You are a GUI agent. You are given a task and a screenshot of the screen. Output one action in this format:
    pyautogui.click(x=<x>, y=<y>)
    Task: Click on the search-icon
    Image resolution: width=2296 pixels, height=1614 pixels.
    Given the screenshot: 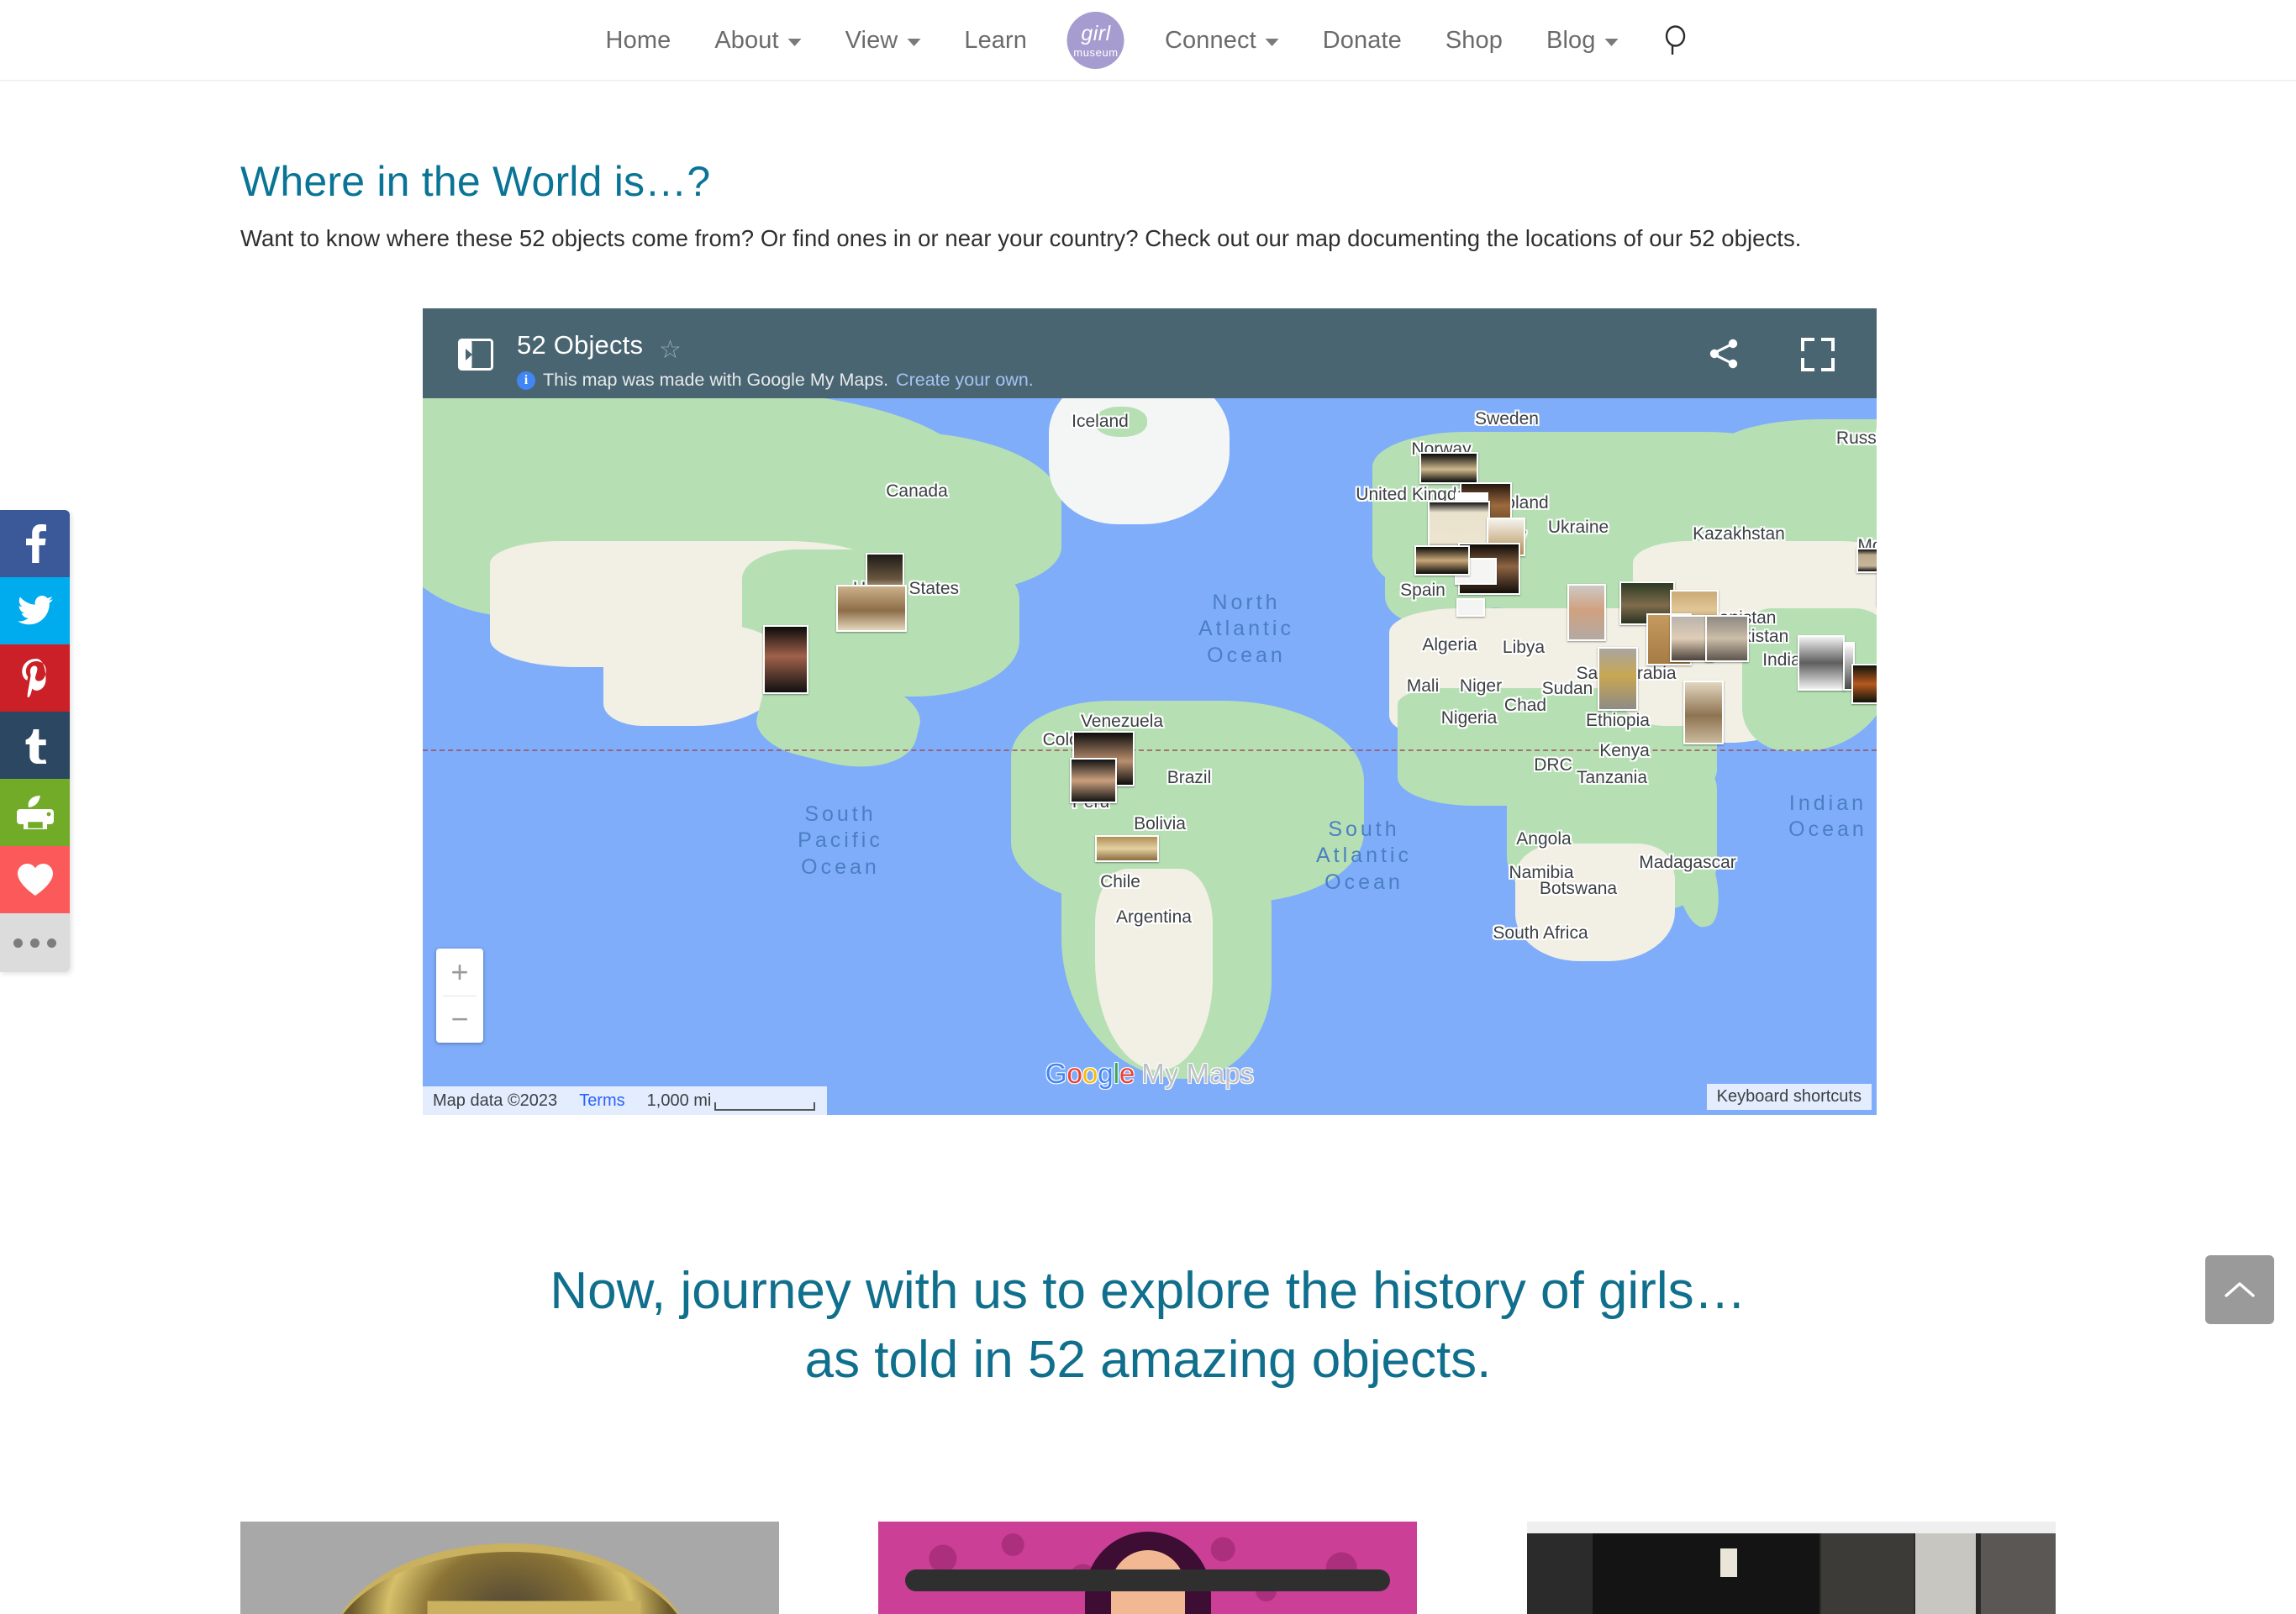 What is the action you would take?
    pyautogui.click(x=1676, y=40)
    